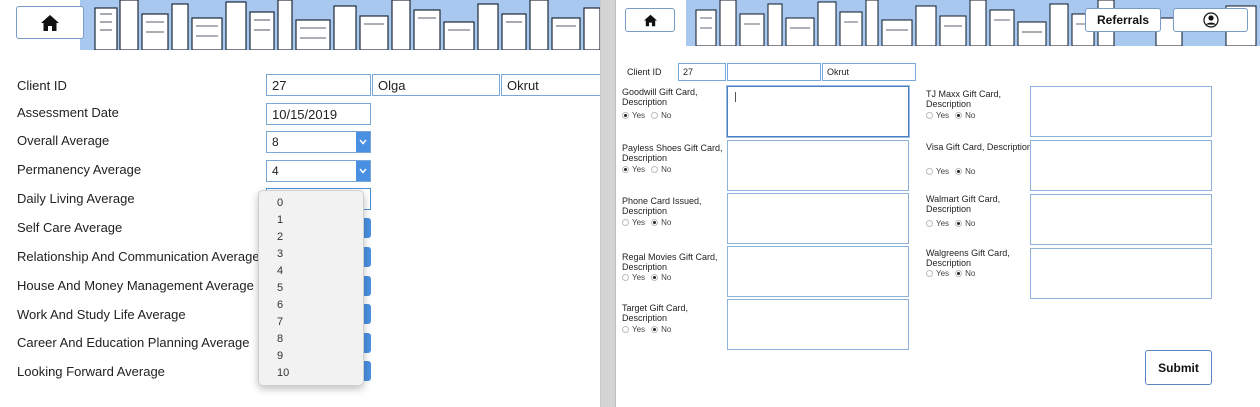  What do you see at coordinates (311, 288) in the screenshot?
I see `average-dropdown-menu: 0 1 2 3 4 5 6 7 8 9 10` at bounding box center [311, 288].